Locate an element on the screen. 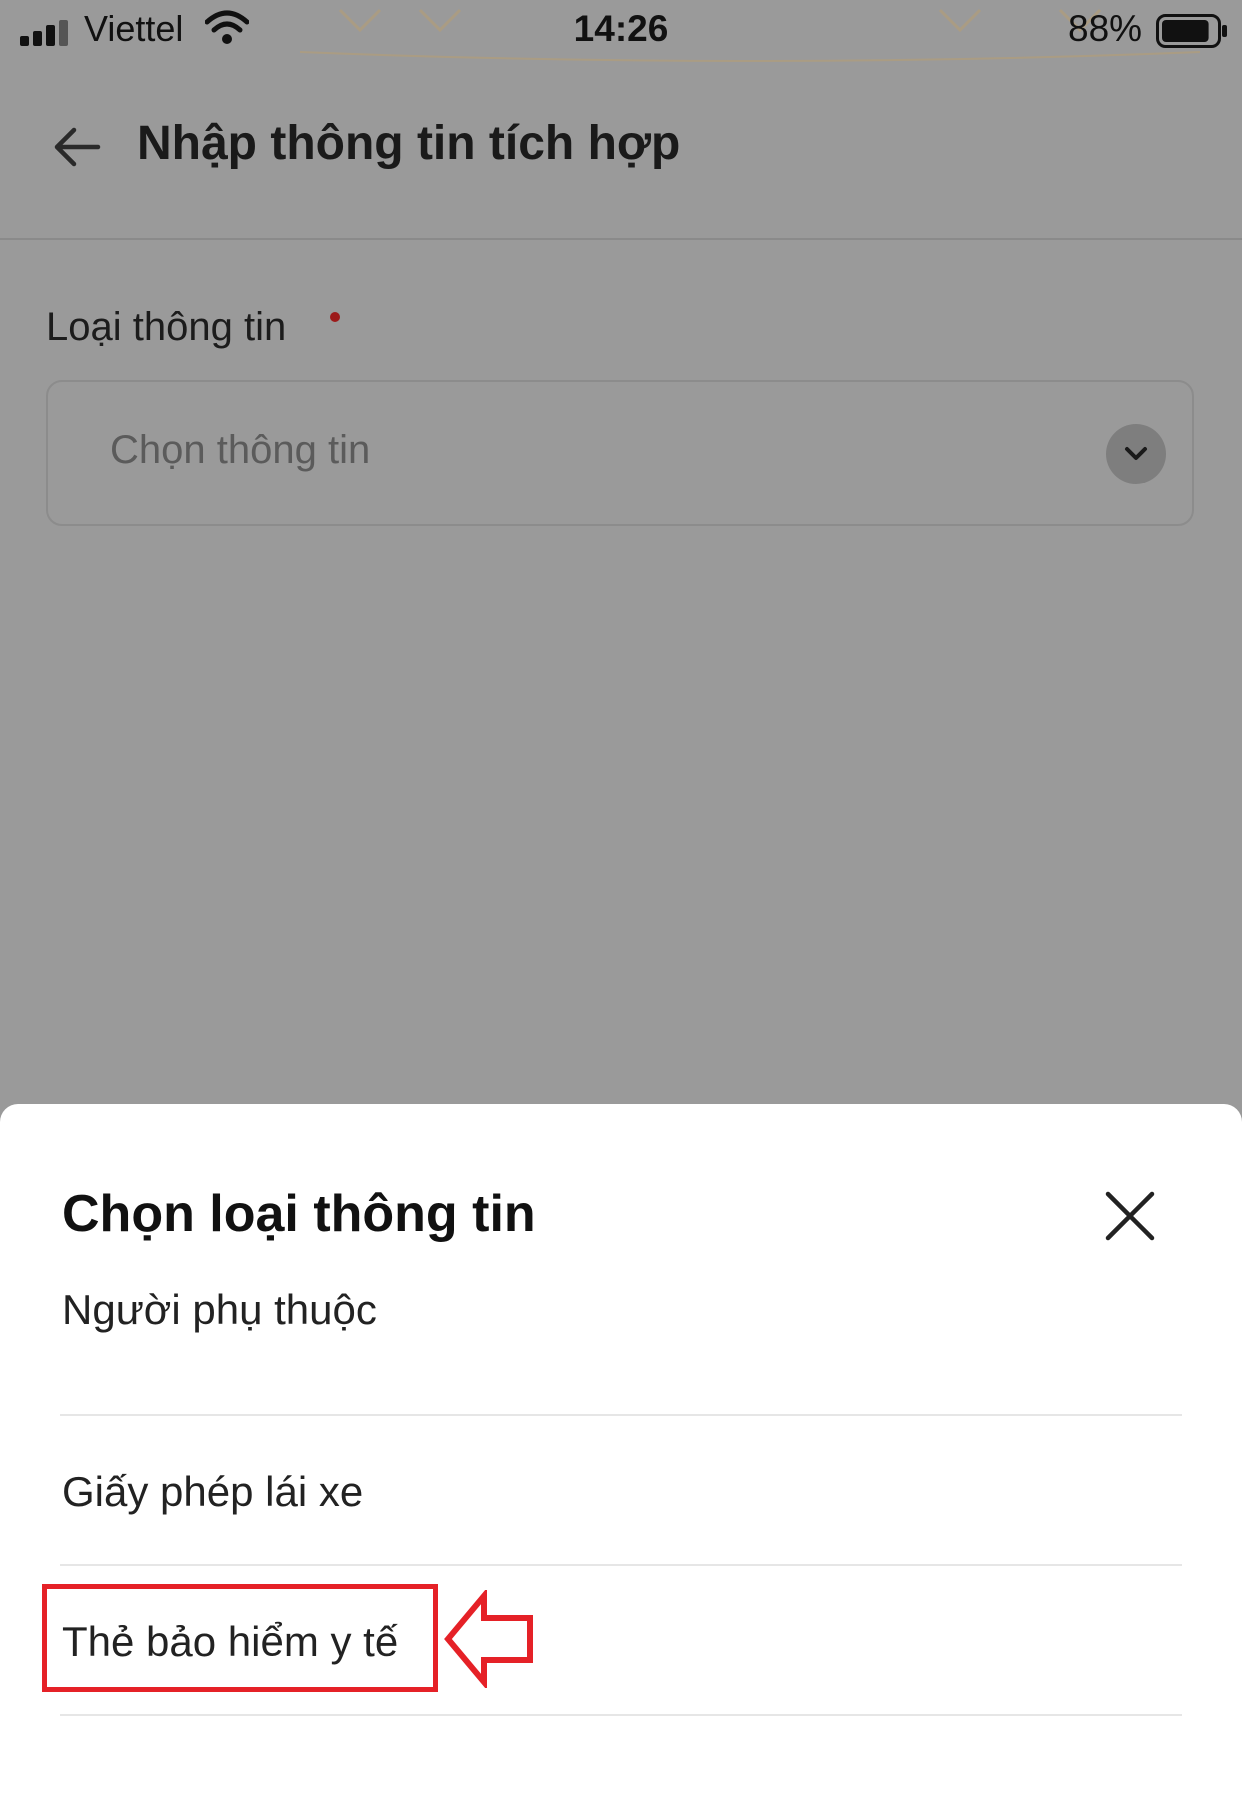 The width and height of the screenshot is (1242, 1804). close-icon is located at coordinates (1130, 1216).